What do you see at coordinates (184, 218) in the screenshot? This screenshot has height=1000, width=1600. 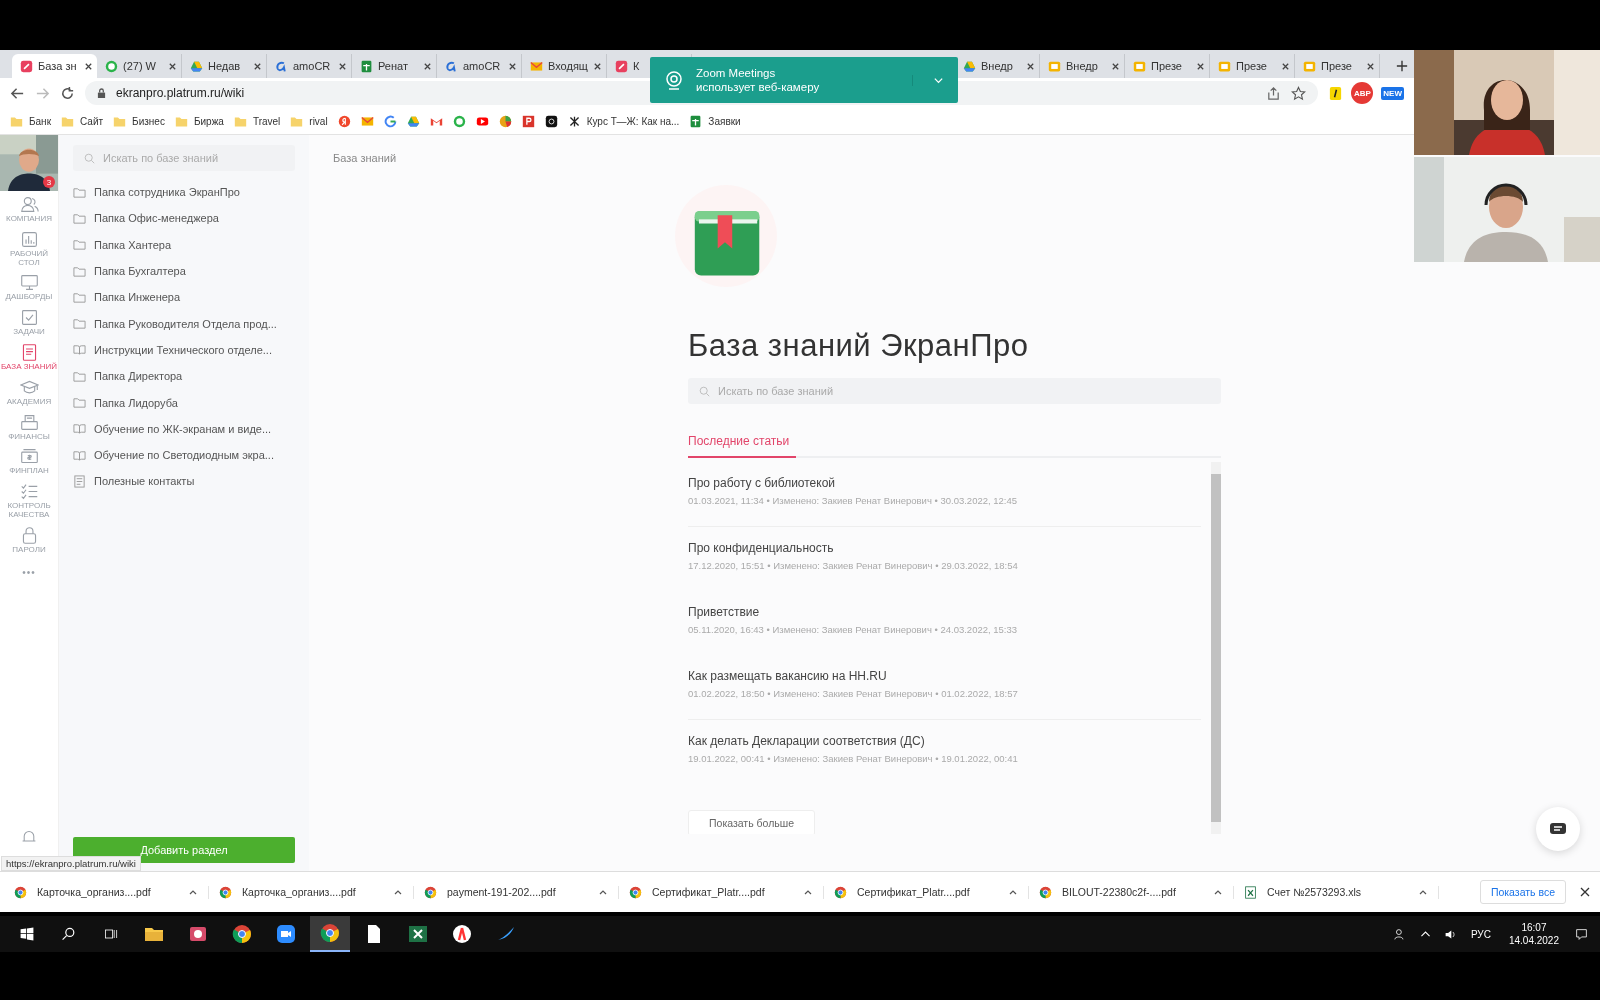 I see `wiki-section: Папка Офис-менеджера` at bounding box center [184, 218].